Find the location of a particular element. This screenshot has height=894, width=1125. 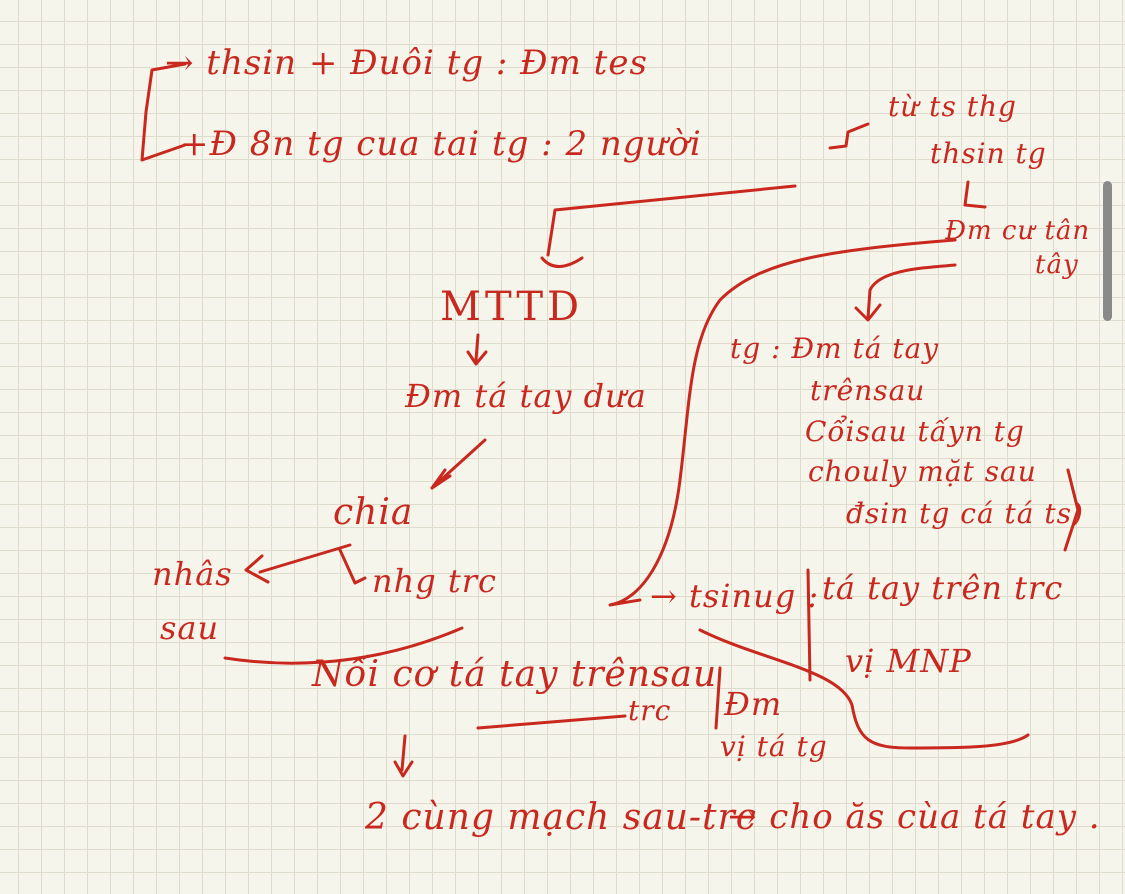

note-tay: tây is located at coordinates (1057, 265).